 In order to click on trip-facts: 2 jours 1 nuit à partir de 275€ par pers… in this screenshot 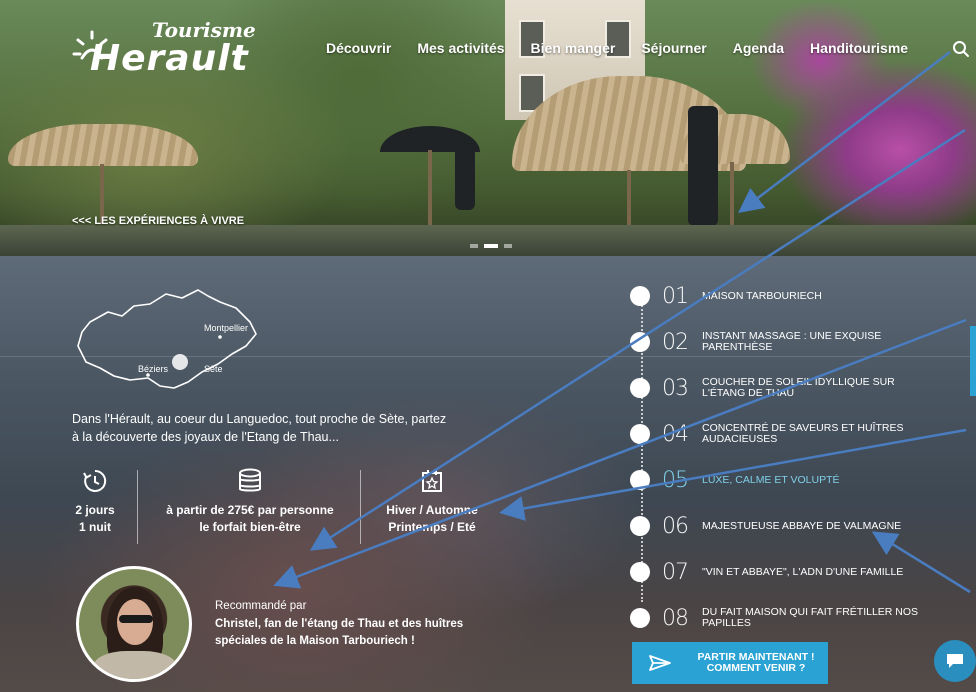, I will do `click(280, 506)`.